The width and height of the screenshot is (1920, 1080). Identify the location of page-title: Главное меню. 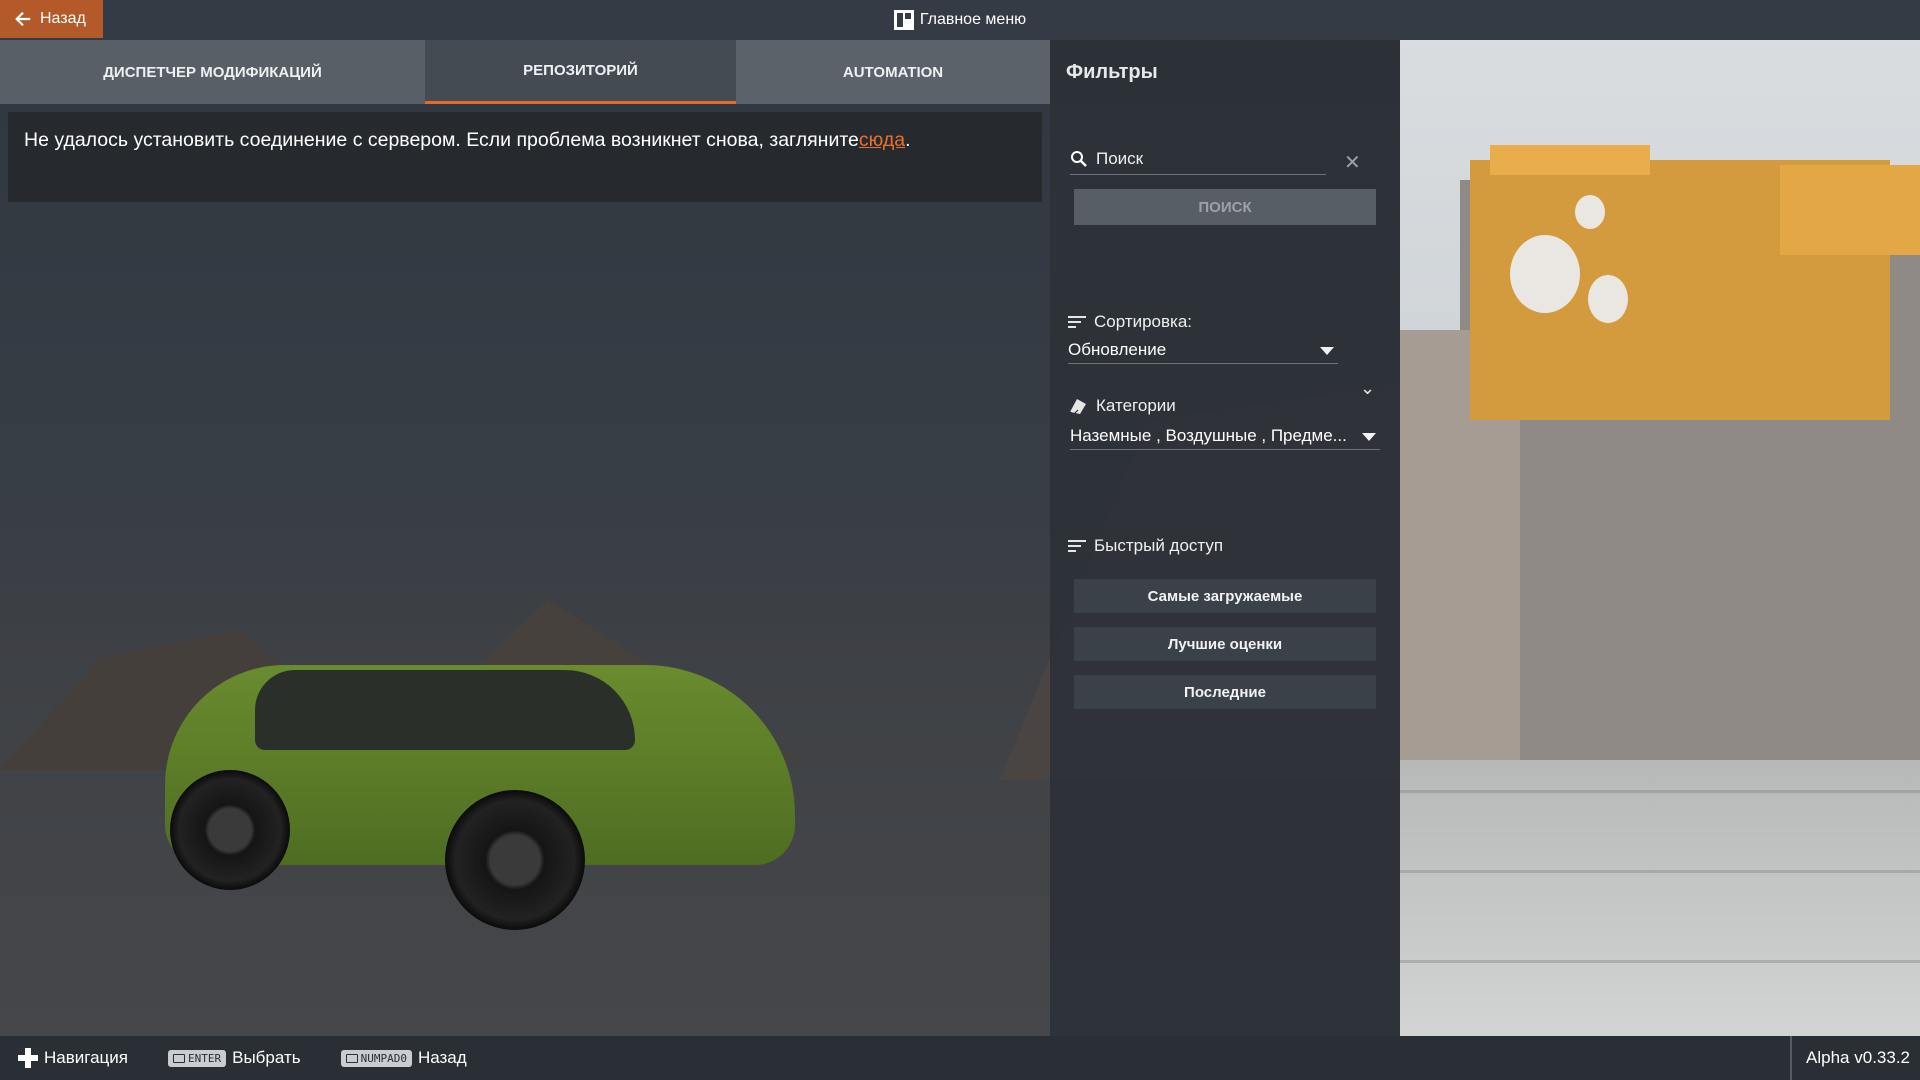
(960, 20).